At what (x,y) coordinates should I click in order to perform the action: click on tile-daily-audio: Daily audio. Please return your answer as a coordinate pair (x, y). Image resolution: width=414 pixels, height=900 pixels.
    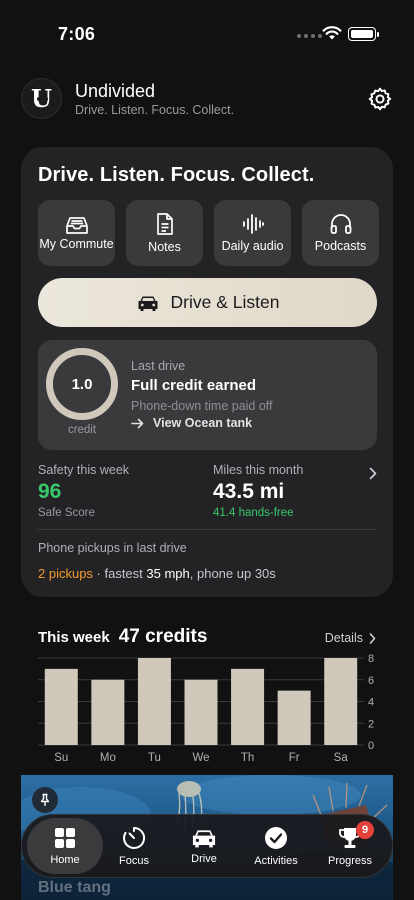
    Looking at the image, I should click on (252, 233).